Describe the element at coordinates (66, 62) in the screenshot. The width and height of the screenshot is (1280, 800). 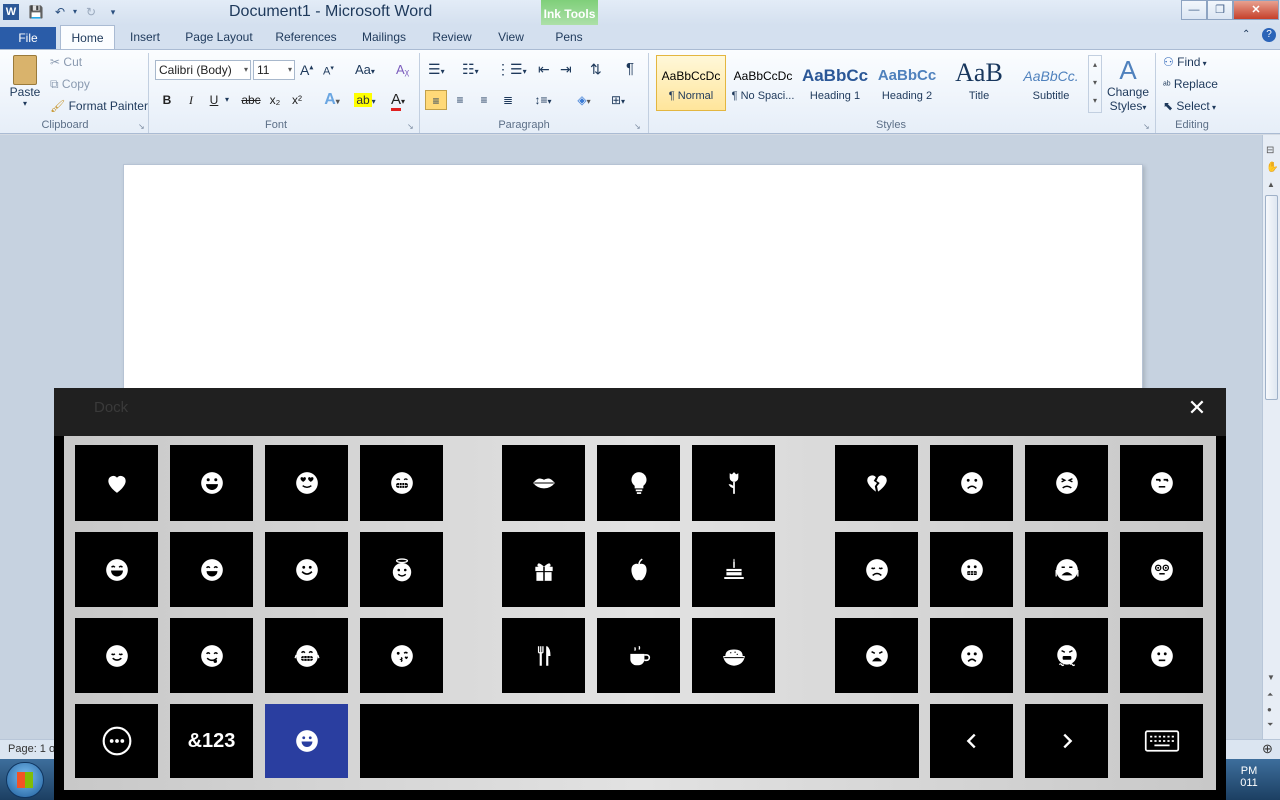
I see `cut-button: ✂ Cut` at that location.